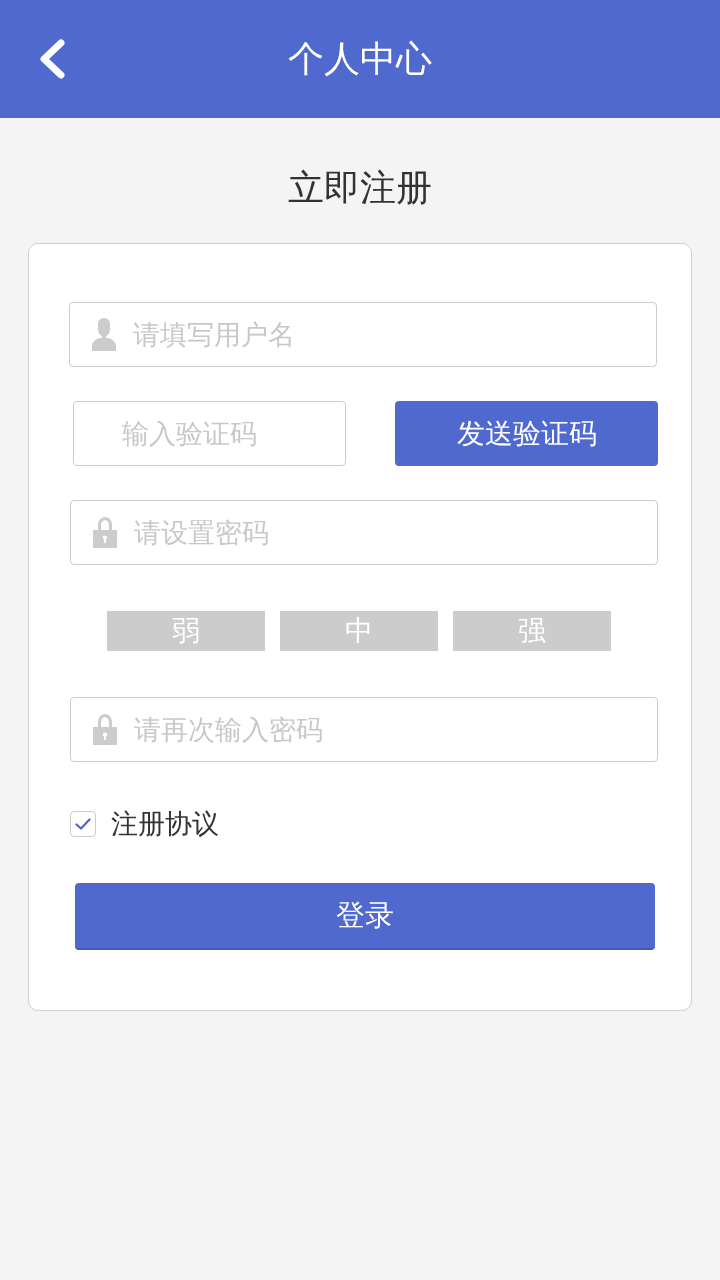  I want to click on check-icon, so click(83, 824).